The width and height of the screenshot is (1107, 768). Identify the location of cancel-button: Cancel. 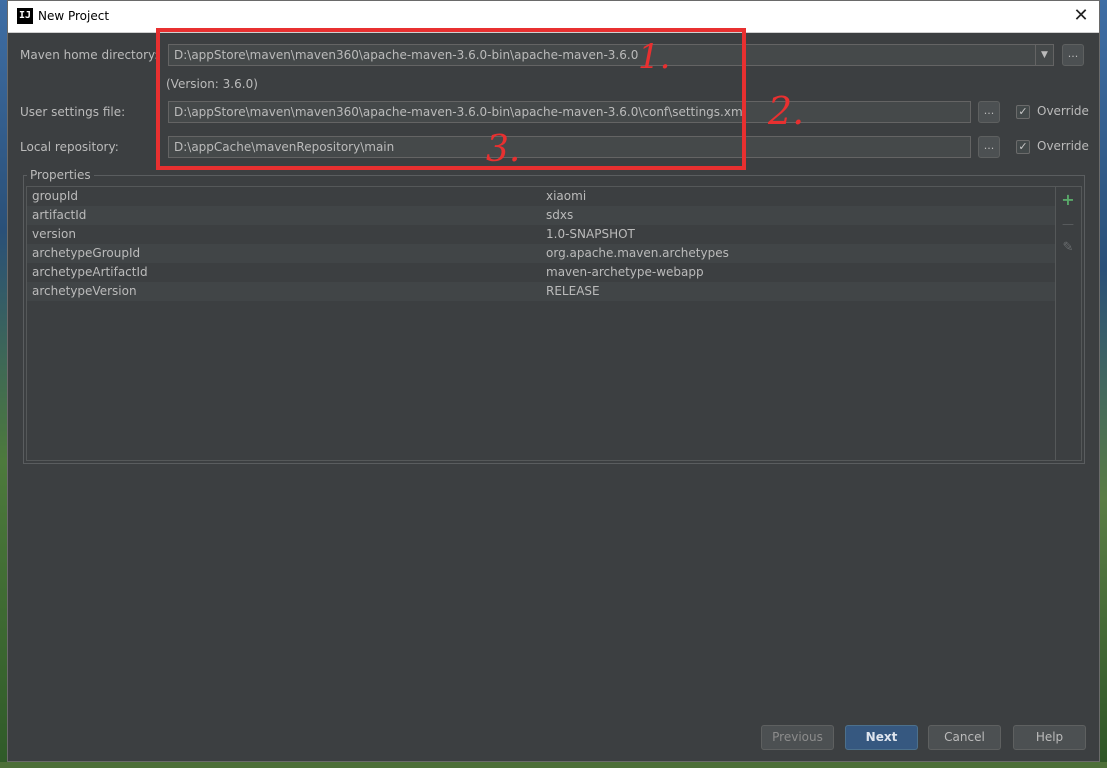
(964, 737).